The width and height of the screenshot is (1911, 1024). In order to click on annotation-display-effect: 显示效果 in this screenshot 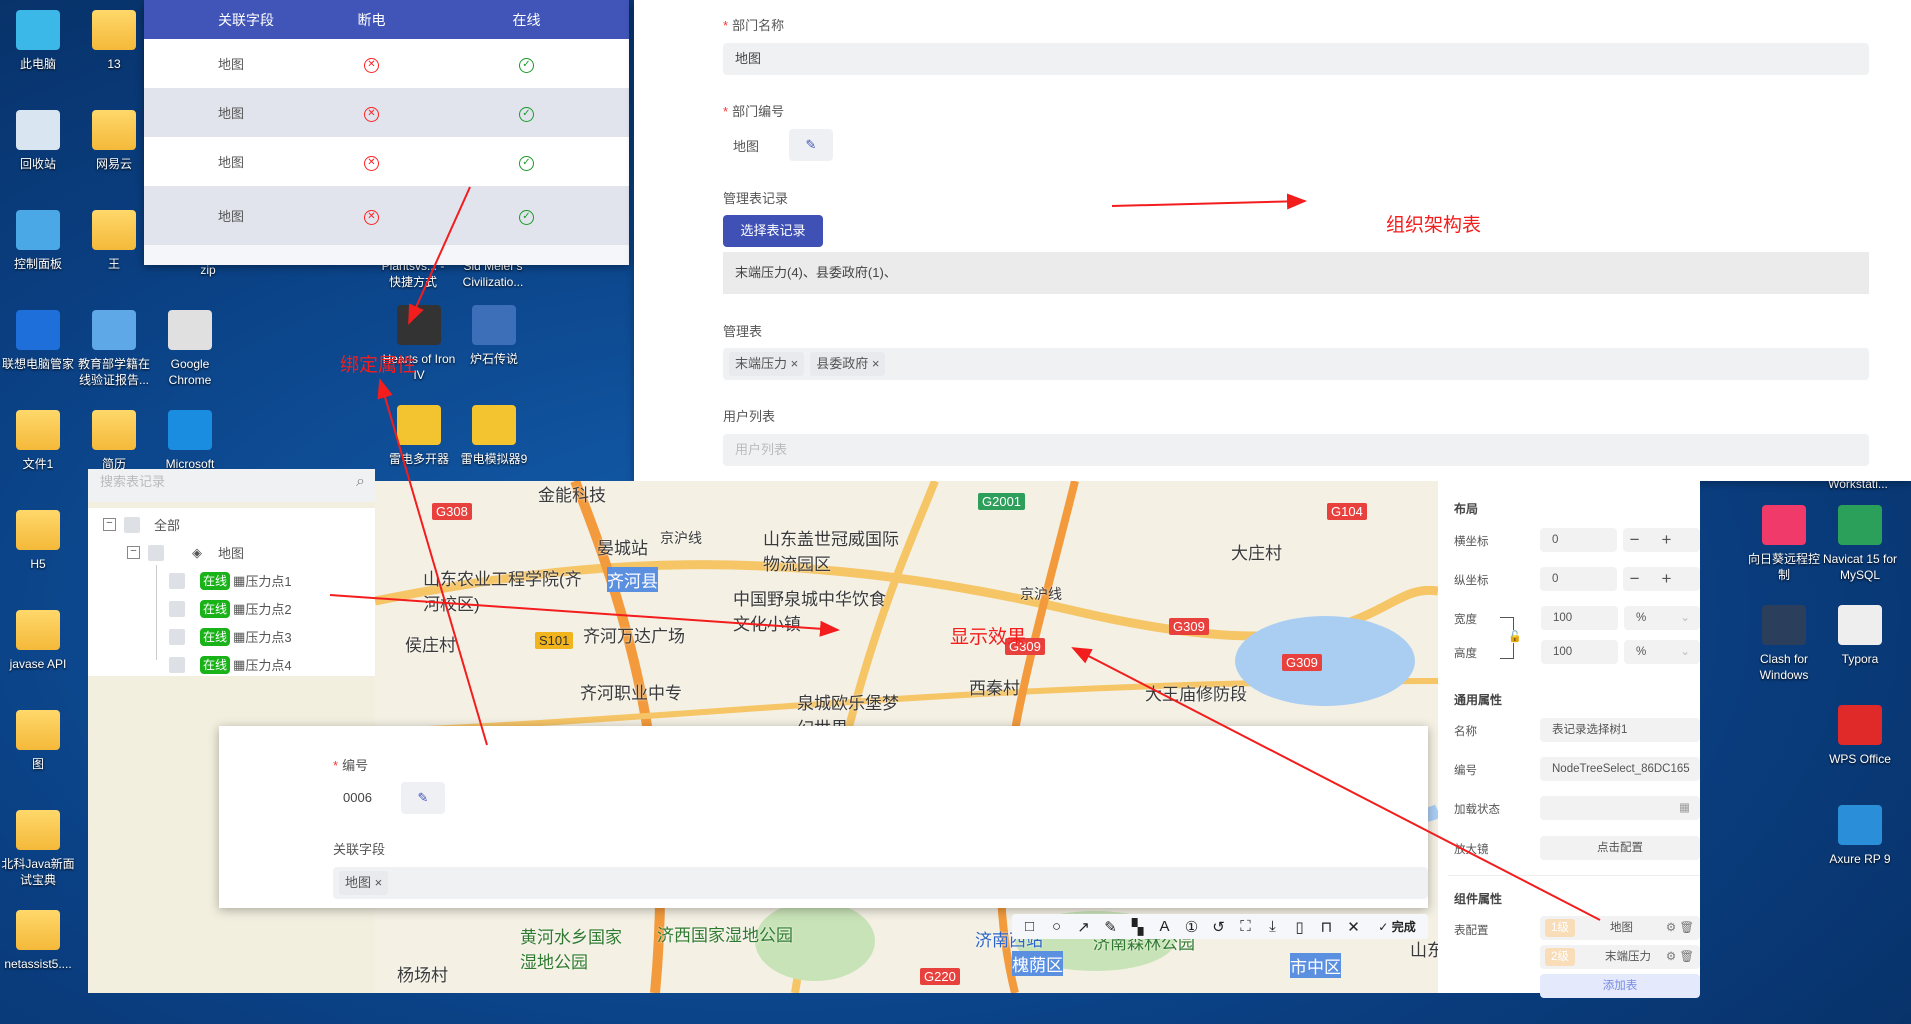, I will do `click(988, 637)`.